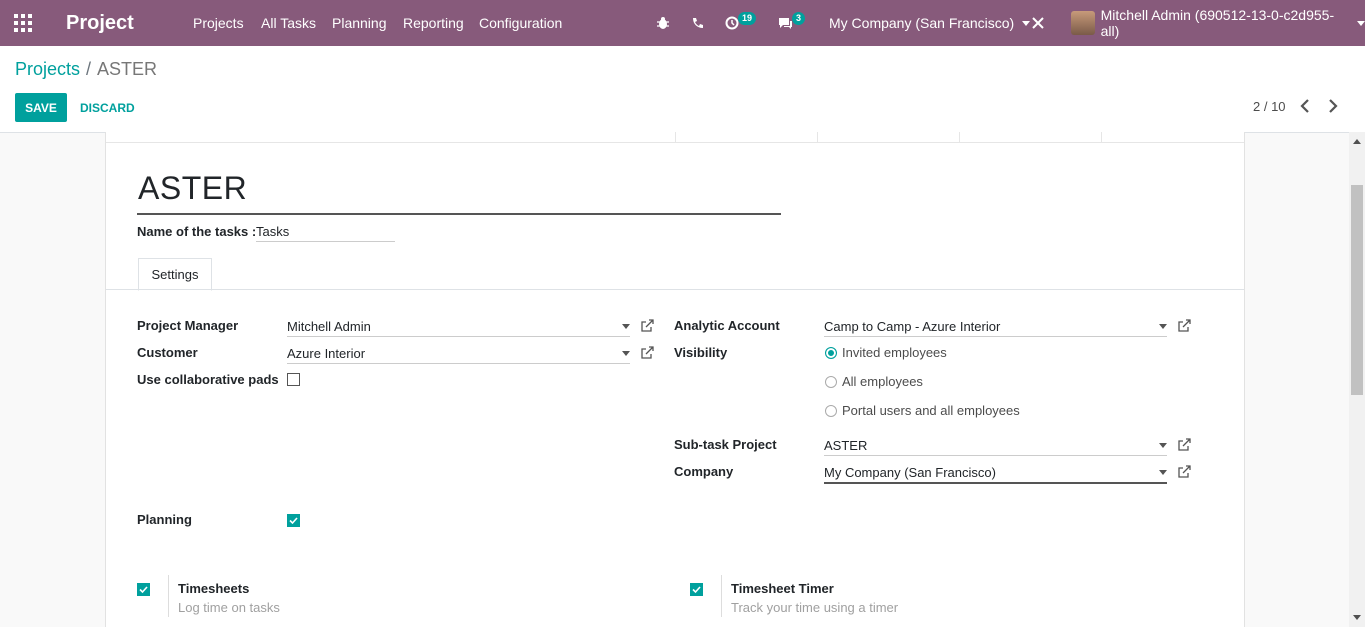 This screenshot has height=627, width=1365. Describe the element at coordinates (682, 89) in the screenshot. I see `control-panel: Projects / ASTER SAVE DISCARD 2 / 10` at that location.